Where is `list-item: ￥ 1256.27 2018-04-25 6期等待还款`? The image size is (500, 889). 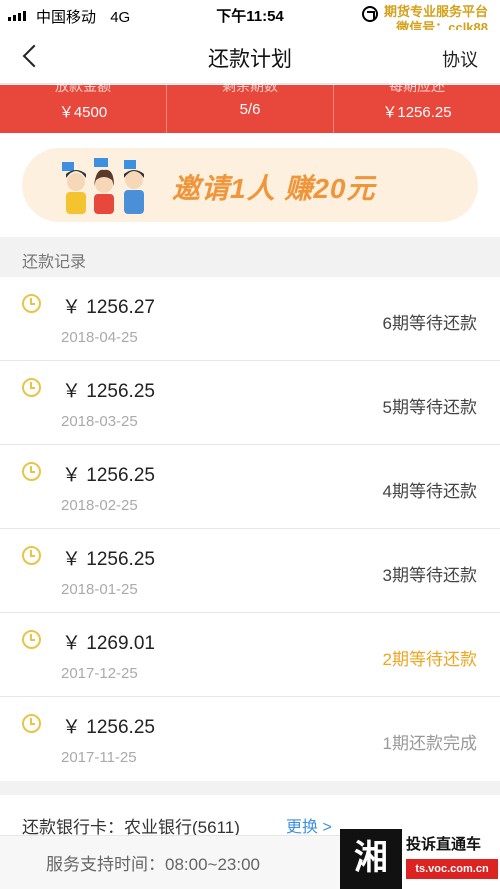
list-item: ￥ 1256.27 2018-04-25 6期等待还款 is located at coordinates (250, 319).